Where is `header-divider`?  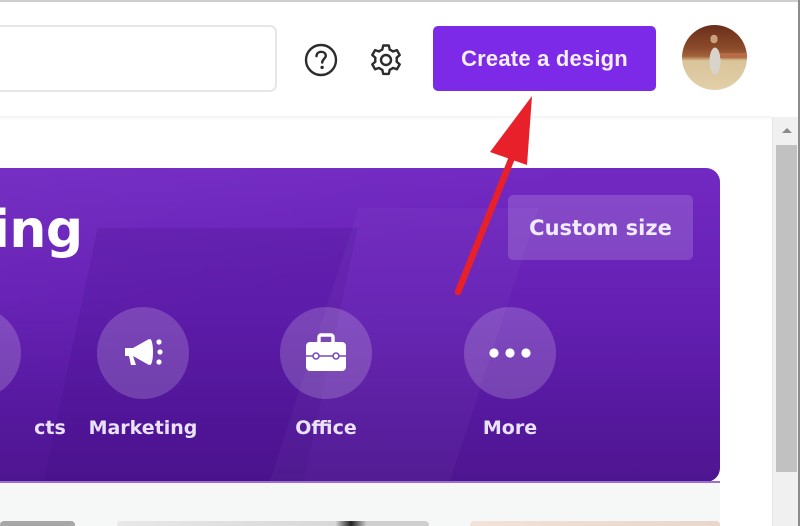 header-divider is located at coordinates (386, 118).